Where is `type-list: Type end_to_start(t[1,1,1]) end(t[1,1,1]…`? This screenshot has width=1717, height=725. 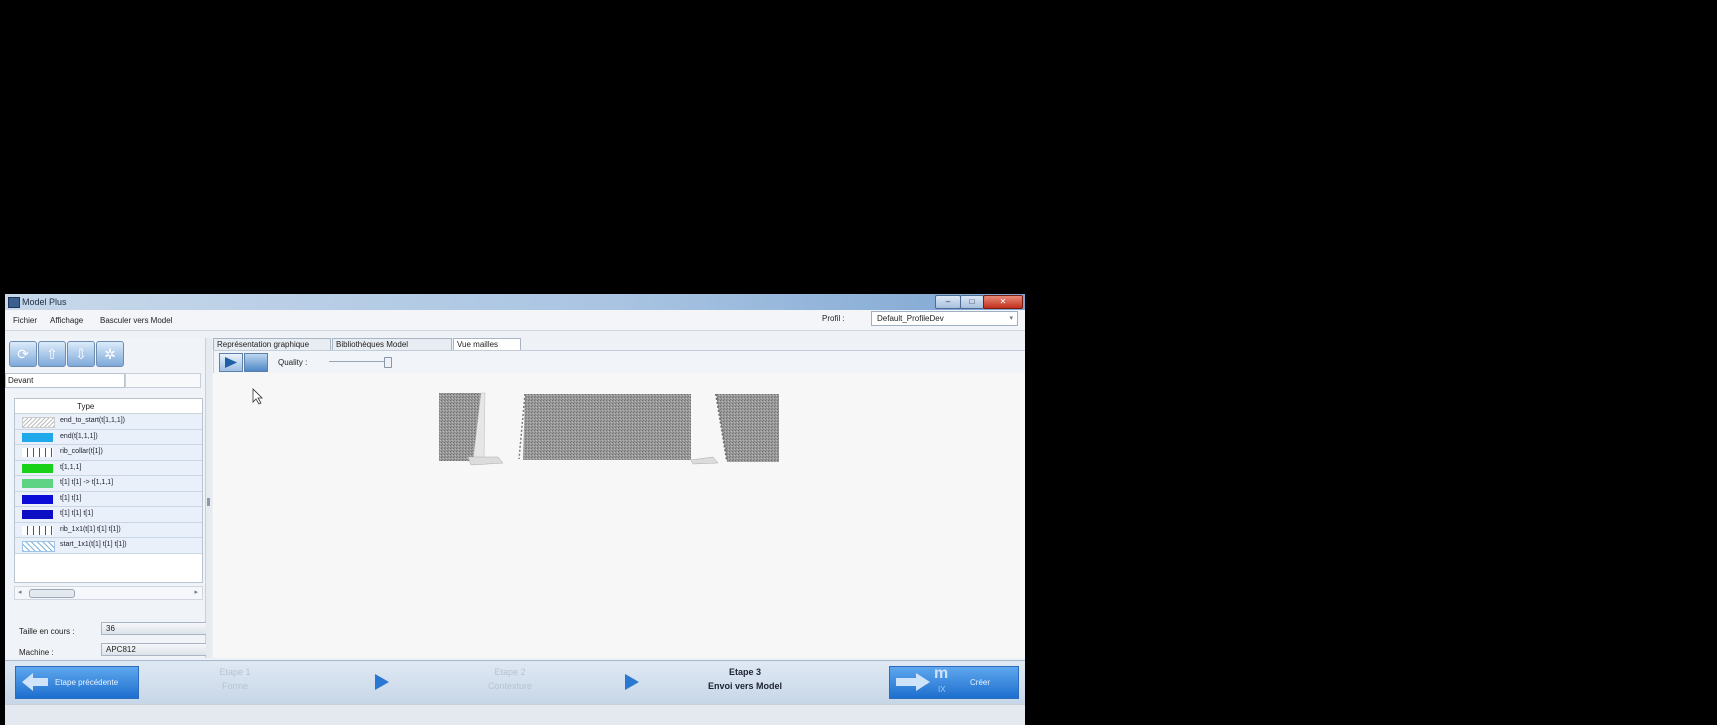 type-list: Type end_to_start(t[1,1,1]) end(t[1,1,1]… is located at coordinates (108, 490).